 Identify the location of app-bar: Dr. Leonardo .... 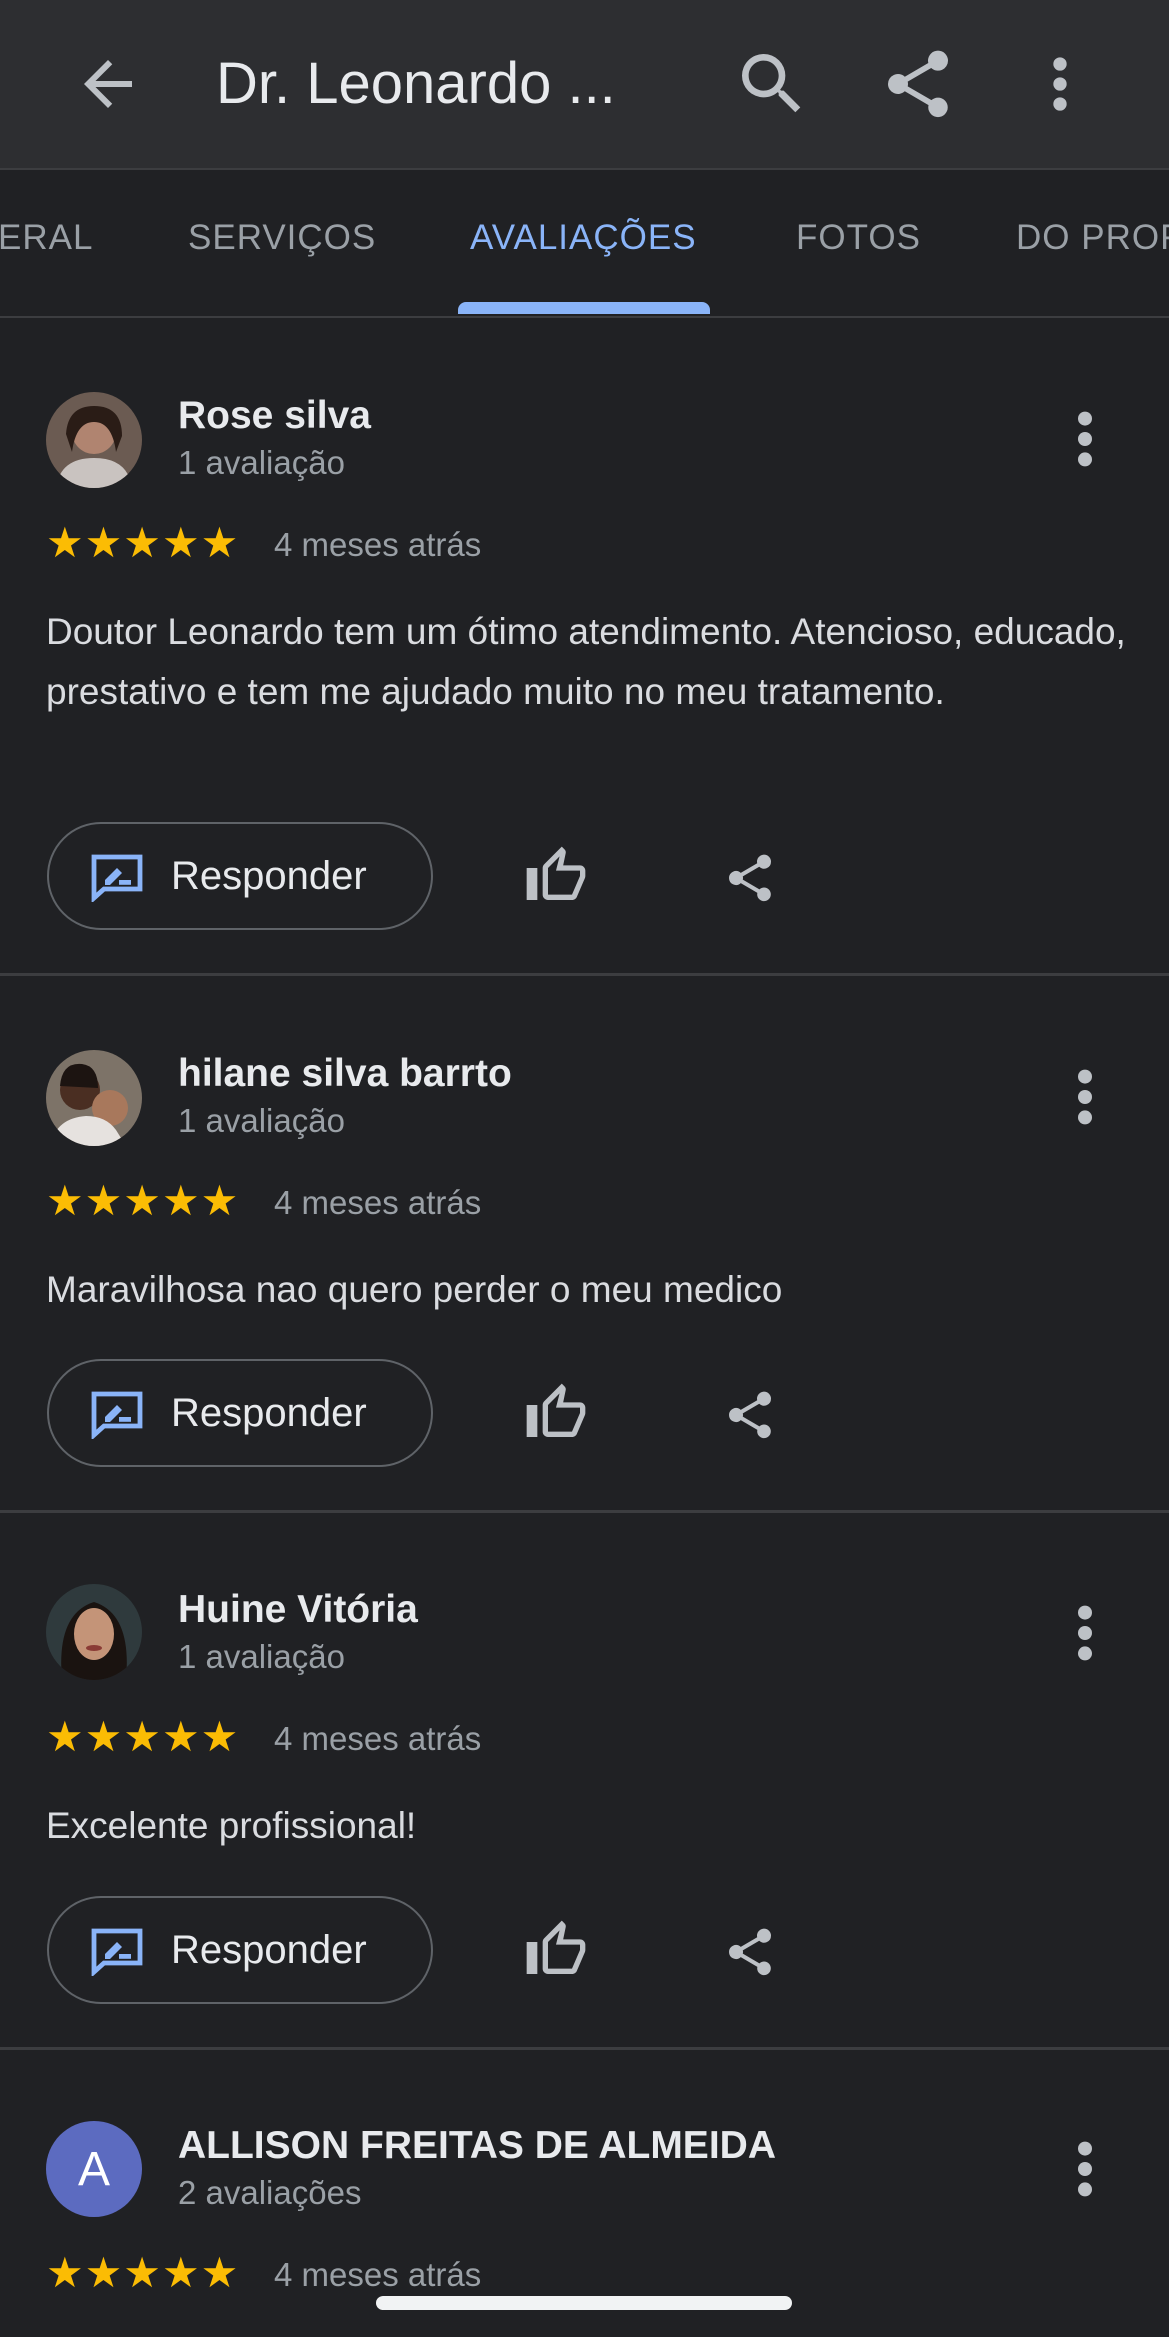
(584, 85).